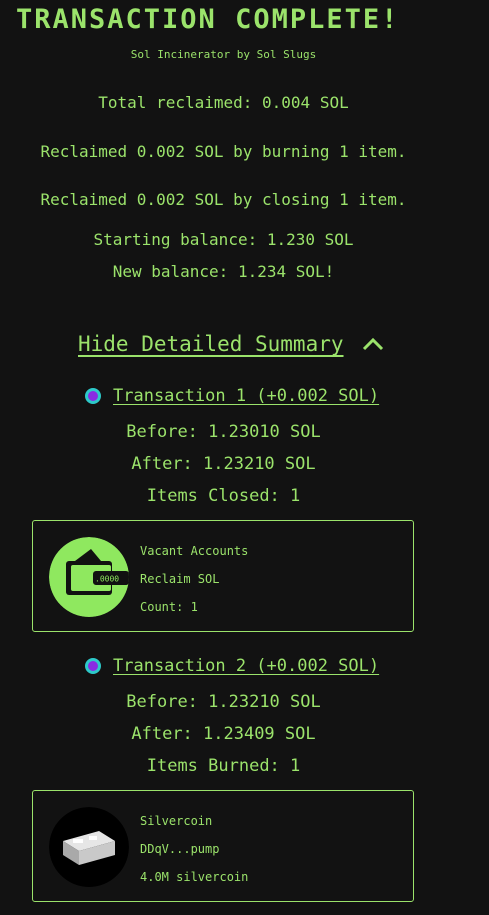  Describe the element at coordinates (223, 766) in the screenshot. I see `tx2-items: Items Burned: 1` at that location.